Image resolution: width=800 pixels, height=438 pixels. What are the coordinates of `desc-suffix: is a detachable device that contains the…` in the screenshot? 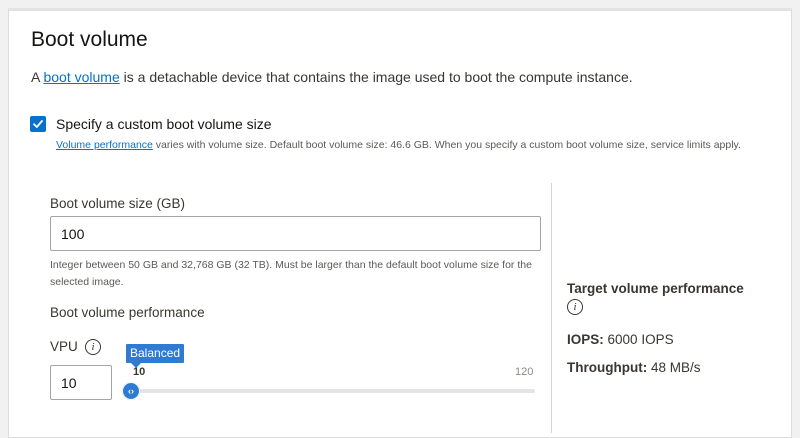 It's located at (376, 77).